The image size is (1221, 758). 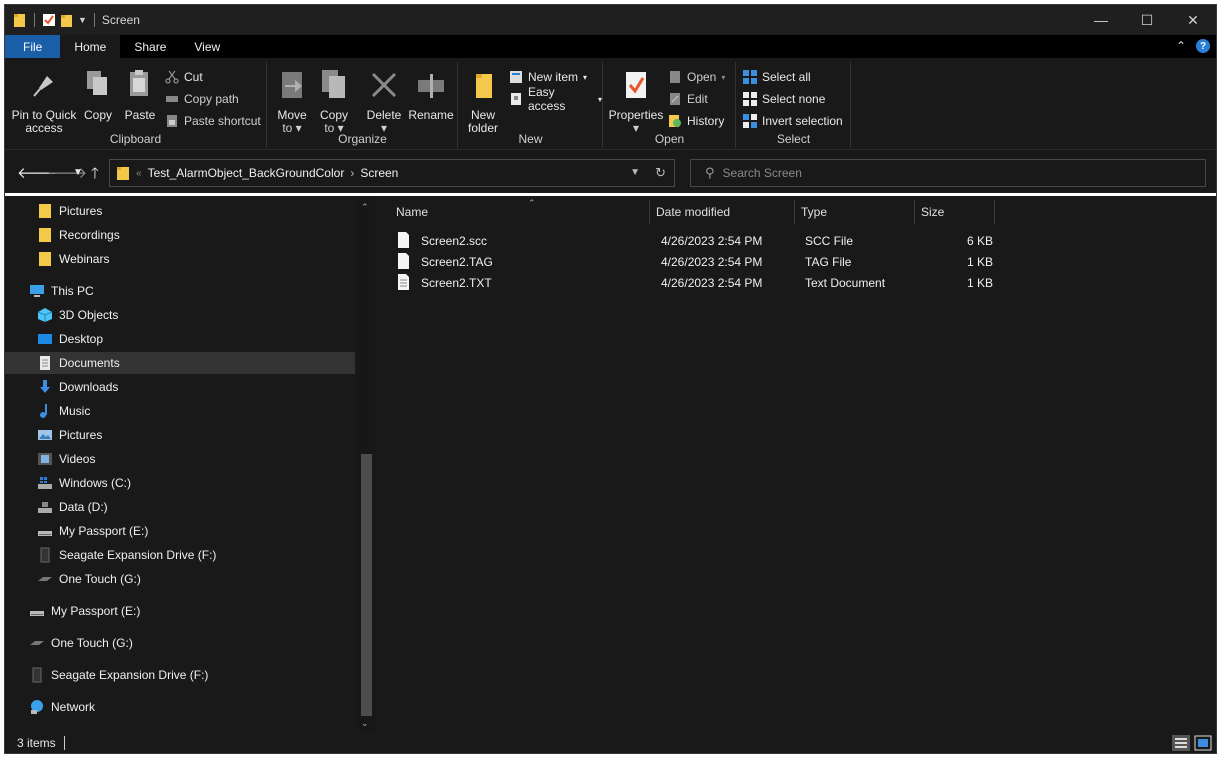 I want to click on address-dropdown-icon: ▼, so click(x=635, y=172).